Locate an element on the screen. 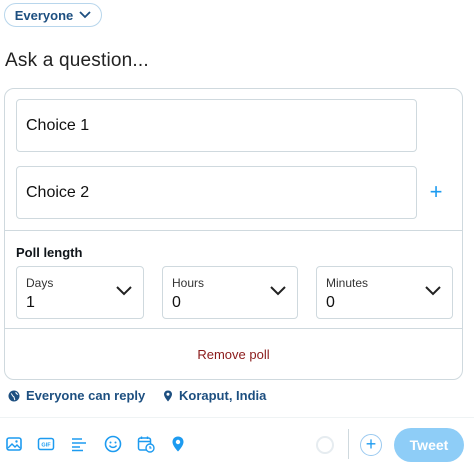 The image size is (474, 474). location-label: Koraput, India is located at coordinates (223, 395).